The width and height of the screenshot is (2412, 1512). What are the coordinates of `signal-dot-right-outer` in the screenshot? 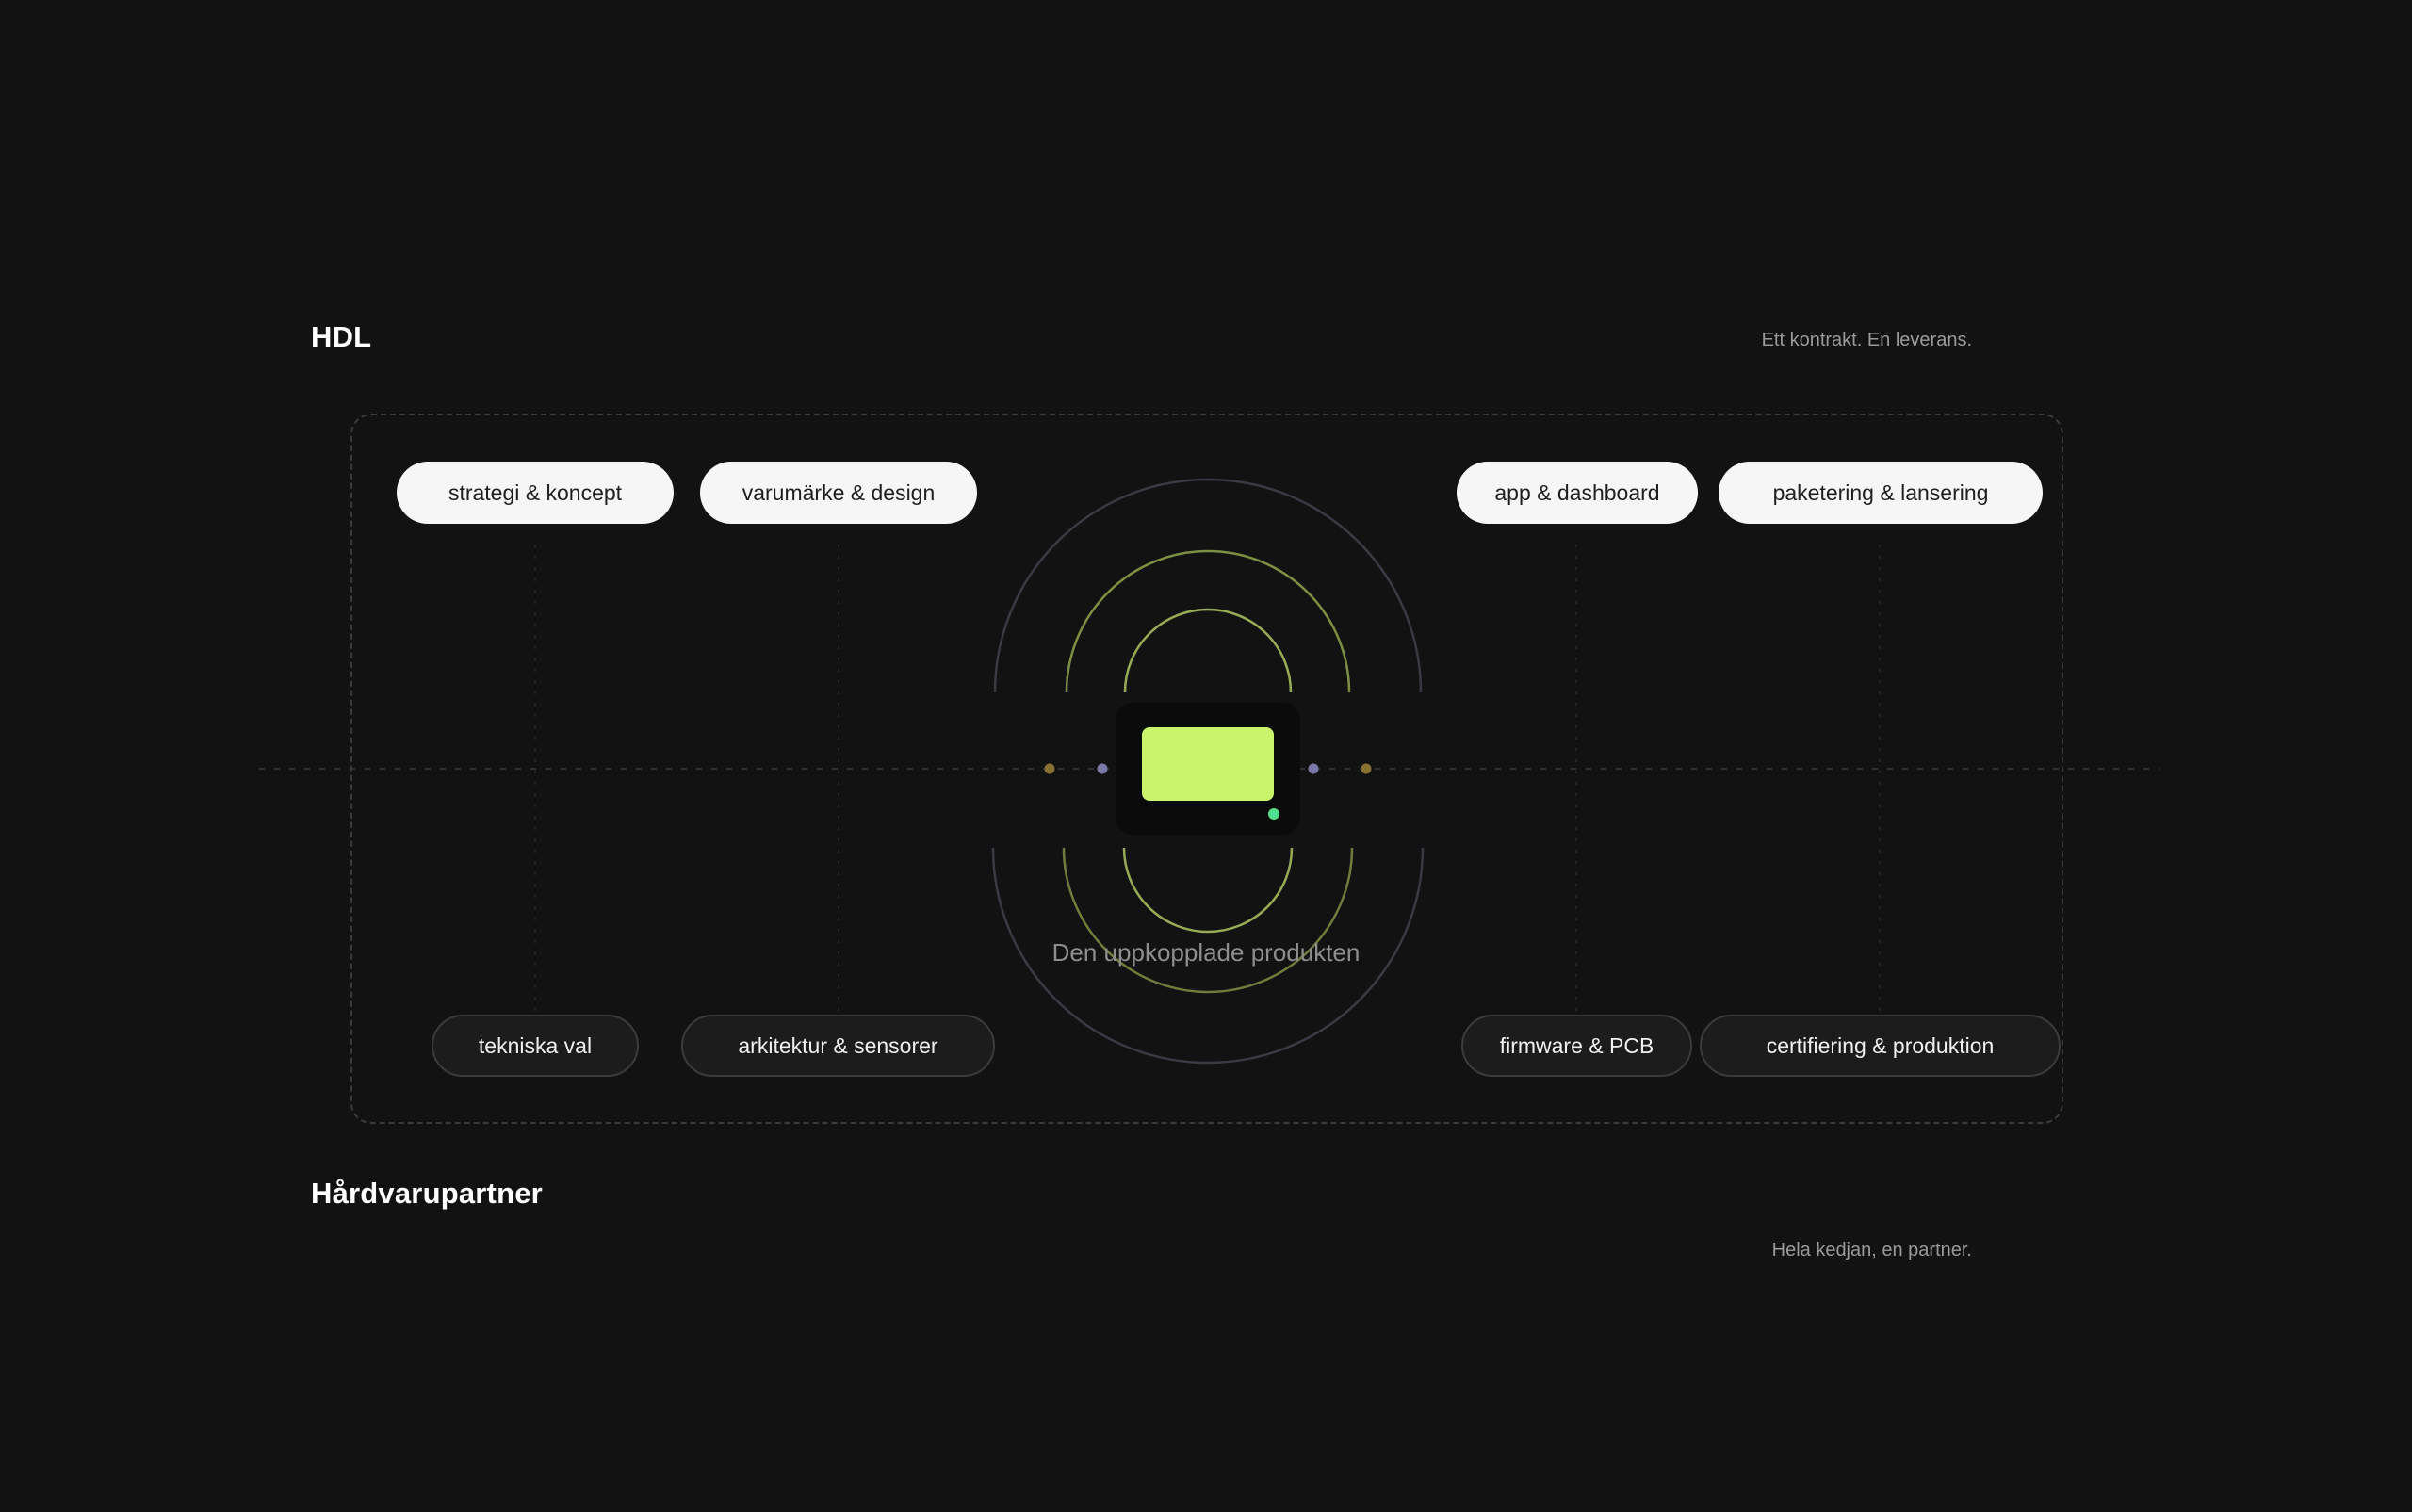 It's located at (1366, 768).